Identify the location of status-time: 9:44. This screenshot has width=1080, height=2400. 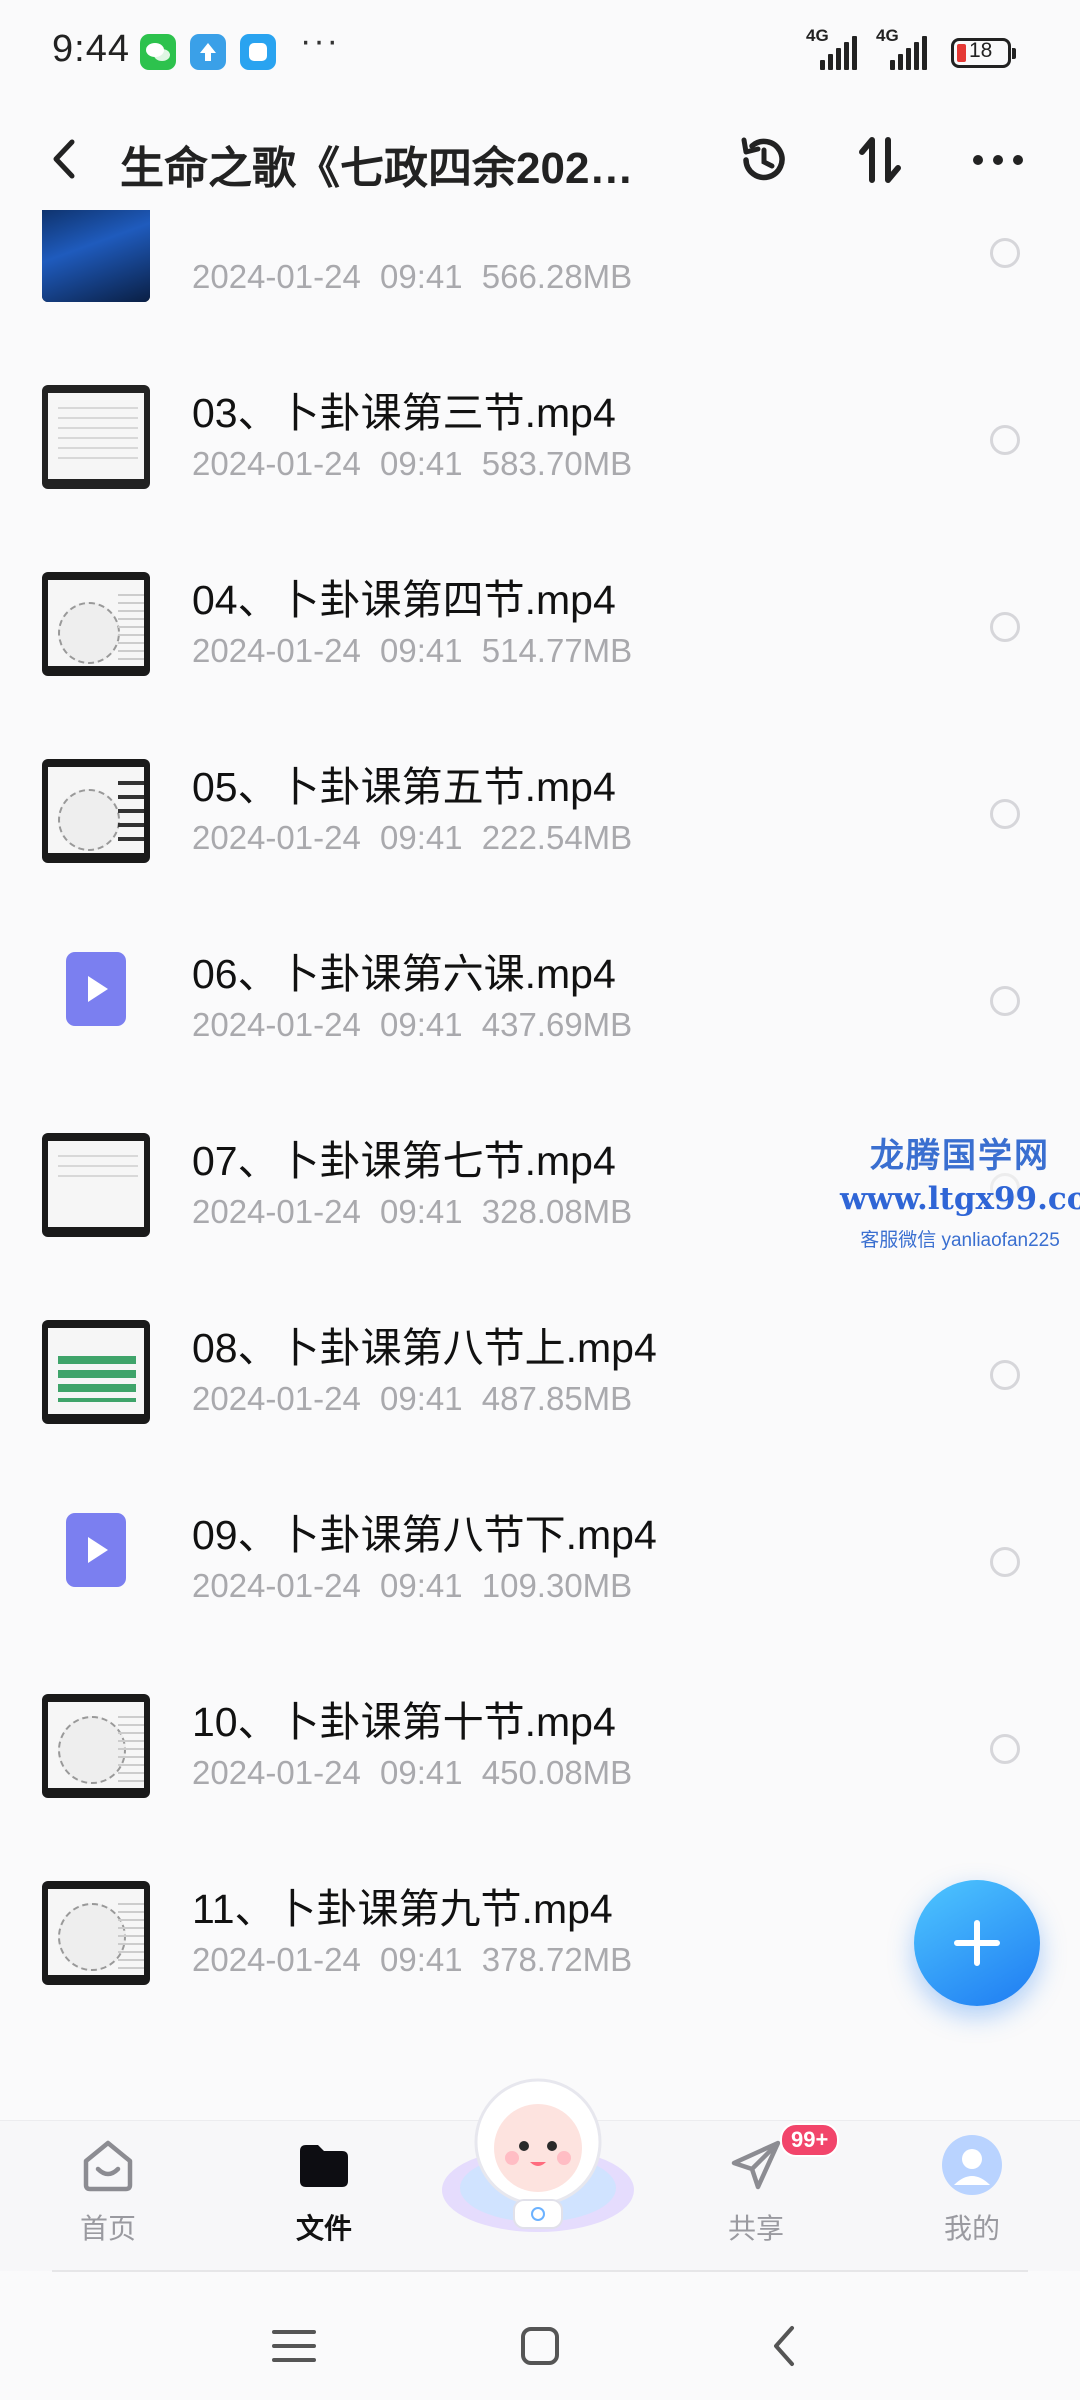
(91, 49).